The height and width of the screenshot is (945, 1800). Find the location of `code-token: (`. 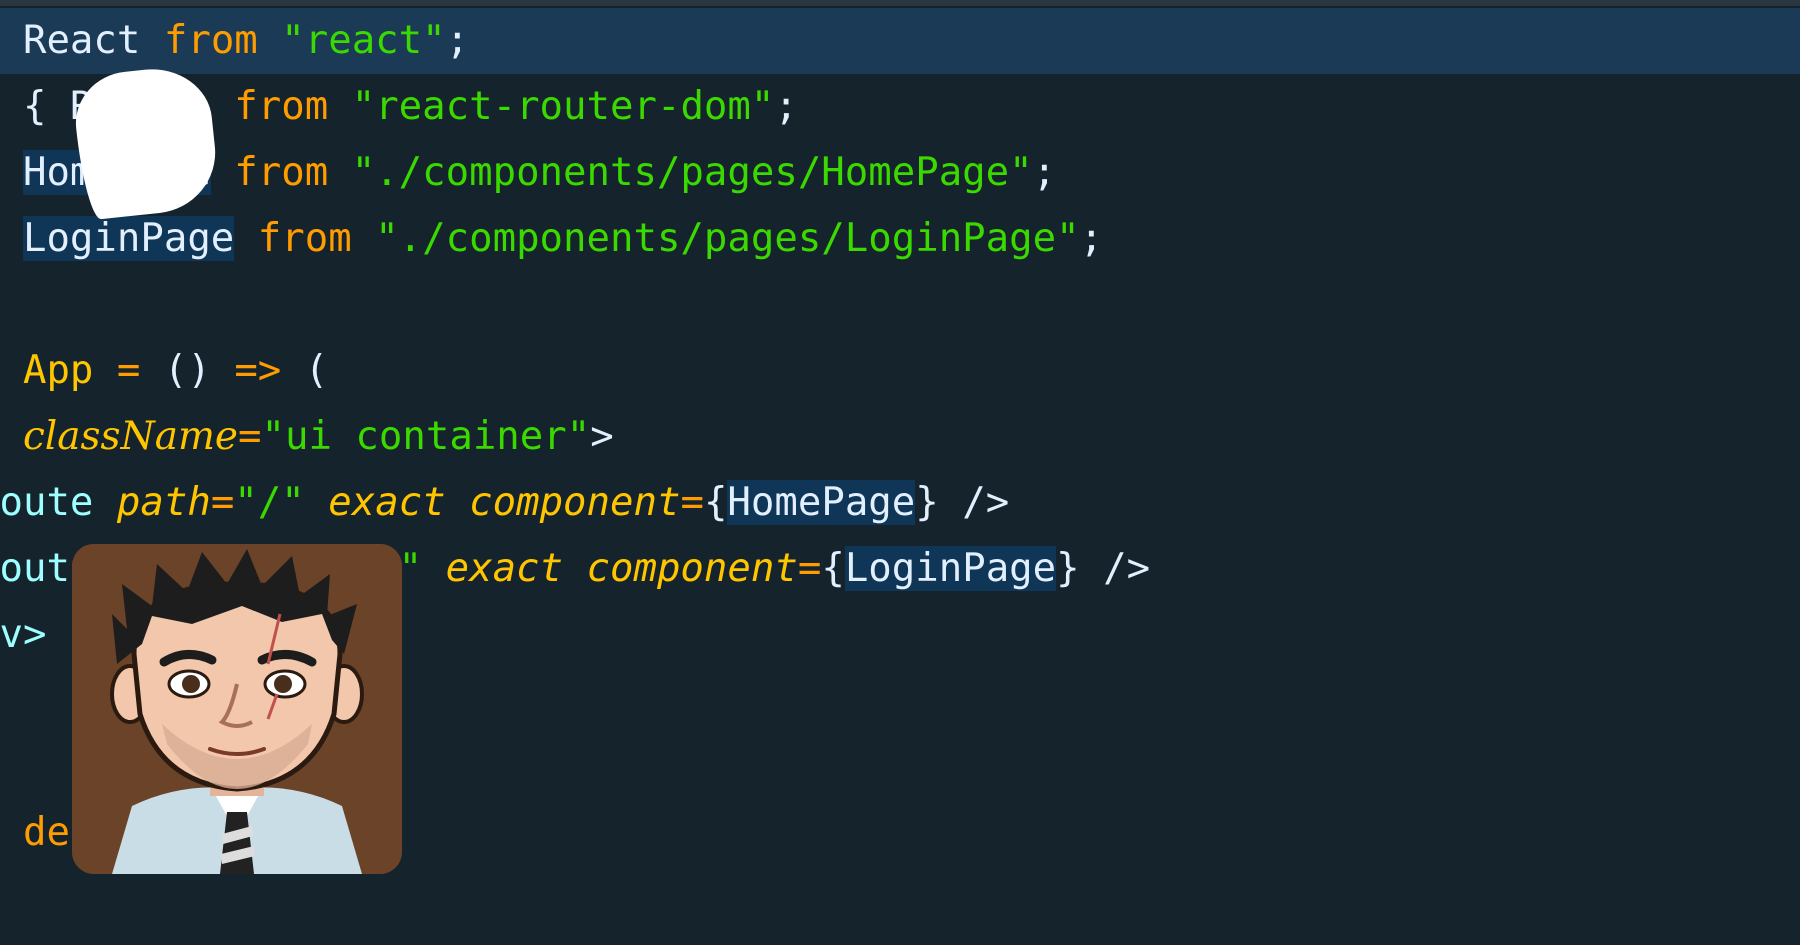

code-token: ( is located at coordinates (305, 370).